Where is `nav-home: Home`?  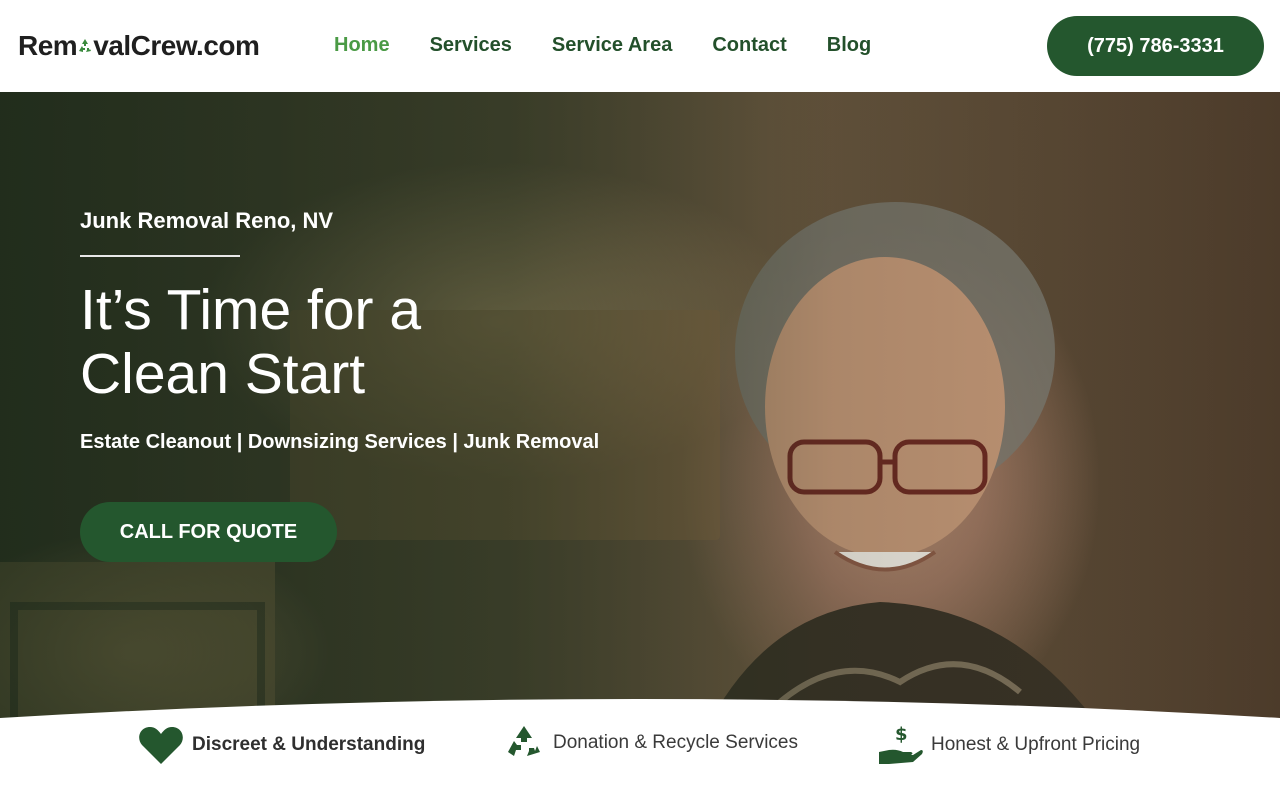 nav-home: Home is located at coordinates (362, 45).